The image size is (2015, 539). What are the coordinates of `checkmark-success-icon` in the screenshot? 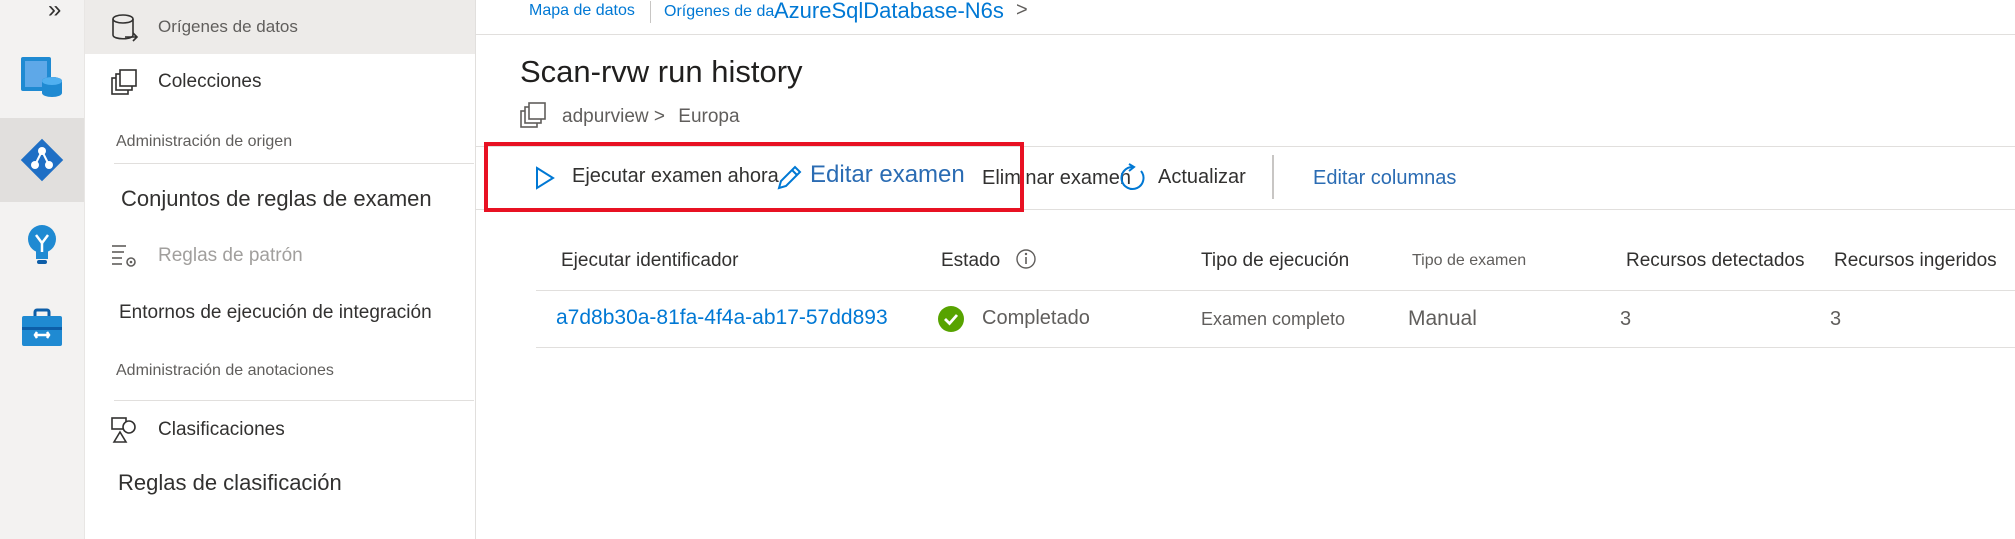 It's located at (951, 319).